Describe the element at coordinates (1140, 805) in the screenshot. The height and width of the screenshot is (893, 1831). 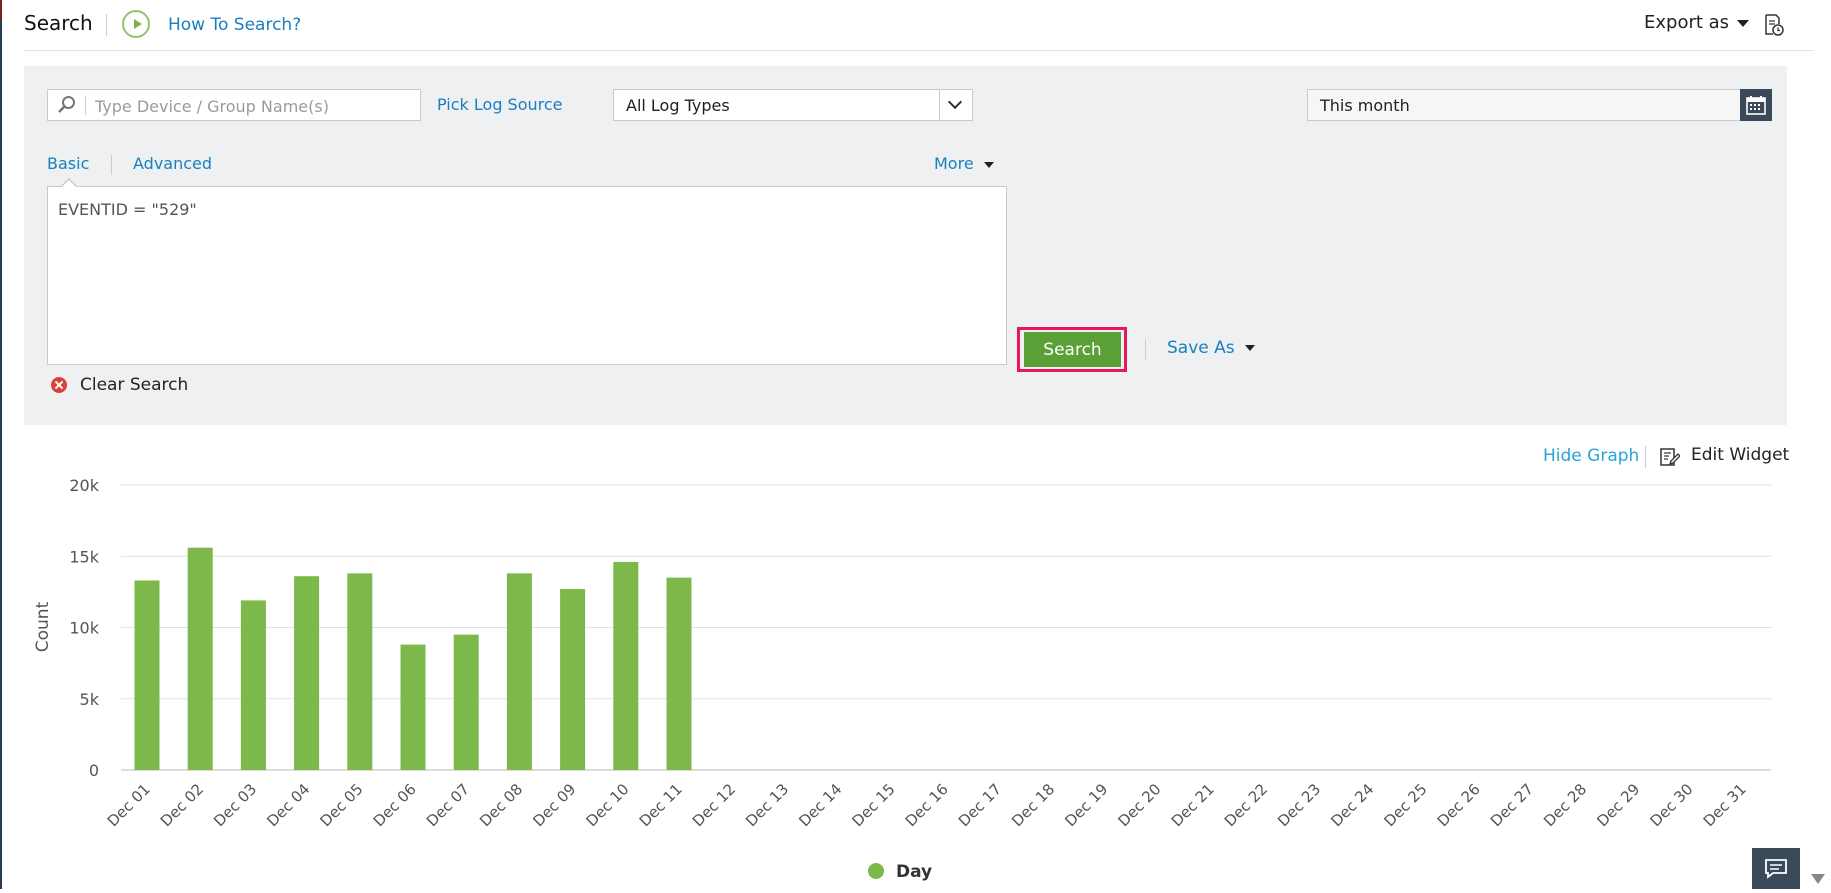
I see `x-tick-label: Dec 20` at that location.